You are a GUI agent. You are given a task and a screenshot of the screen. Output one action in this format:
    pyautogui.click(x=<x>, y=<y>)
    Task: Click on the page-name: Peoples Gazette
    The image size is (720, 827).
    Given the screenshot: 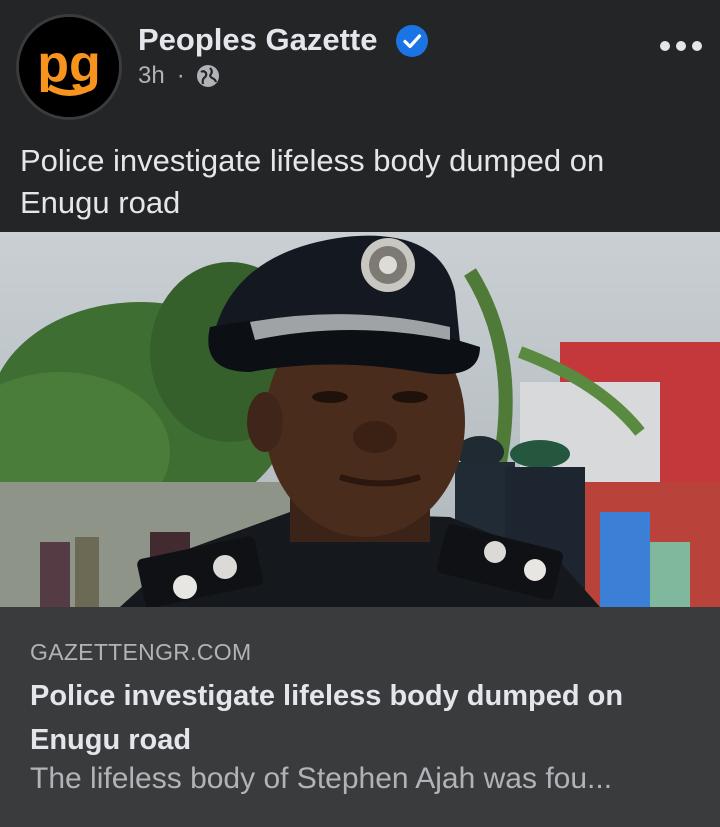 What is the action you would take?
    pyautogui.click(x=257, y=40)
    